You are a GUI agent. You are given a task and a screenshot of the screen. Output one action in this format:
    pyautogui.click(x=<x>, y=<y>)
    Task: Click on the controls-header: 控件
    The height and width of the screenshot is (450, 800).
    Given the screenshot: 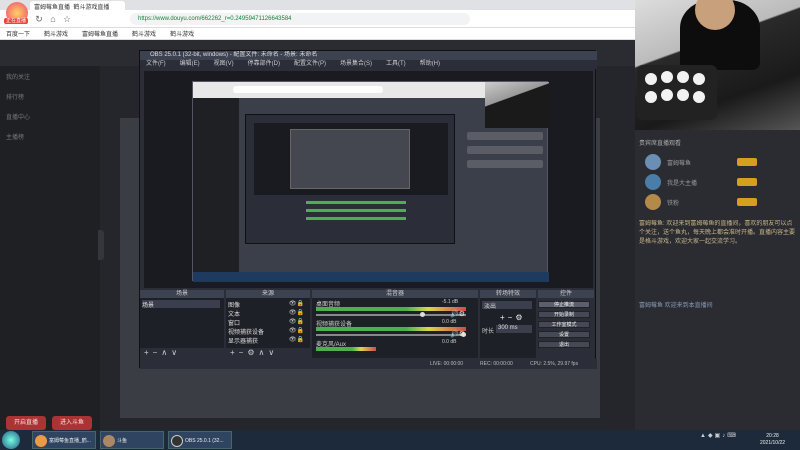 What is the action you would take?
    pyautogui.click(x=566, y=294)
    